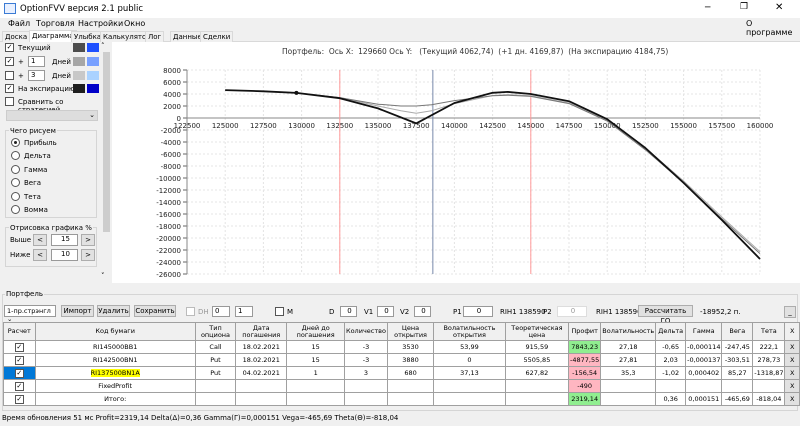 The width and height of the screenshot is (800, 426). What do you see at coordinates (79, 47) in the screenshot?
I see `current-color-swatch` at bounding box center [79, 47].